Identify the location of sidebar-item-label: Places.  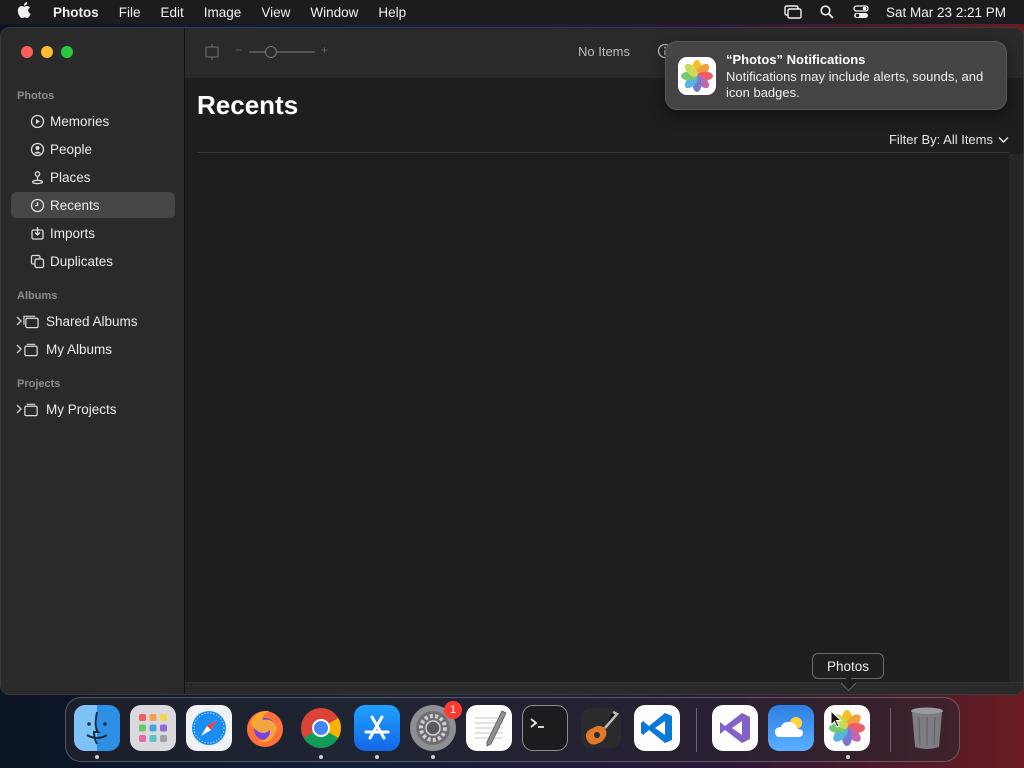
(70, 177).